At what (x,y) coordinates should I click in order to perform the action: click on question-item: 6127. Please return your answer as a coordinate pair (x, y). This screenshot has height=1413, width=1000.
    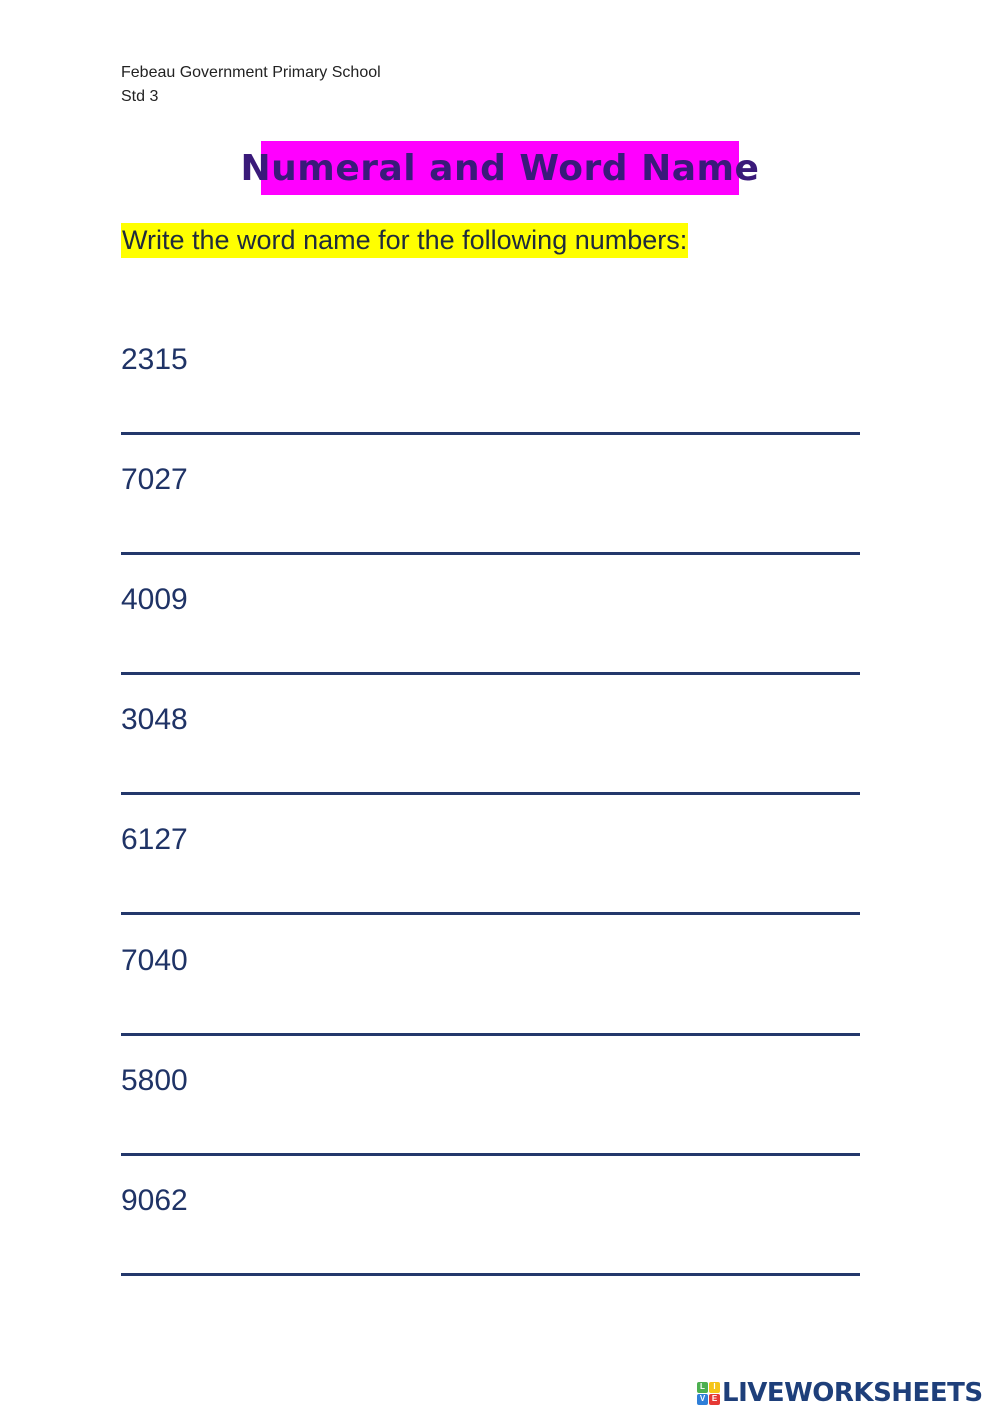
    Looking at the image, I should click on (491, 869).